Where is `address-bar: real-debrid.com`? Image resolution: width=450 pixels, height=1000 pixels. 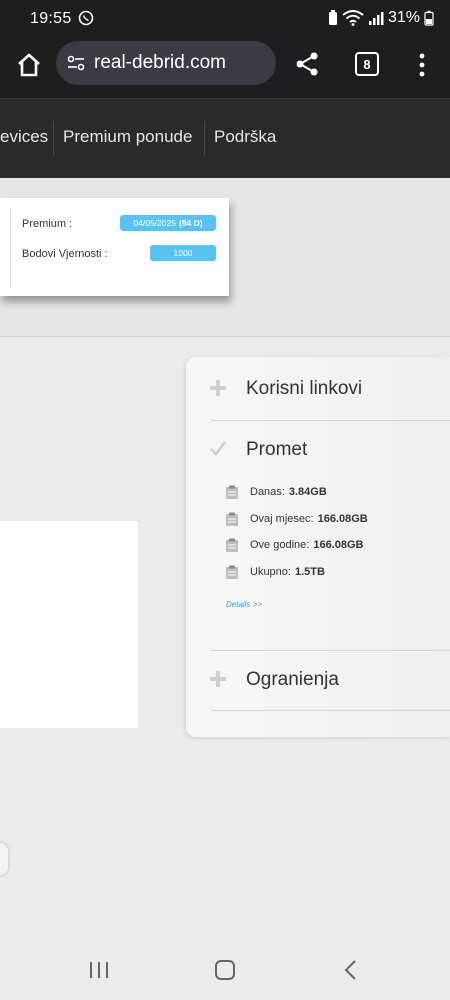 address-bar: real-debrid.com is located at coordinates (166, 63).